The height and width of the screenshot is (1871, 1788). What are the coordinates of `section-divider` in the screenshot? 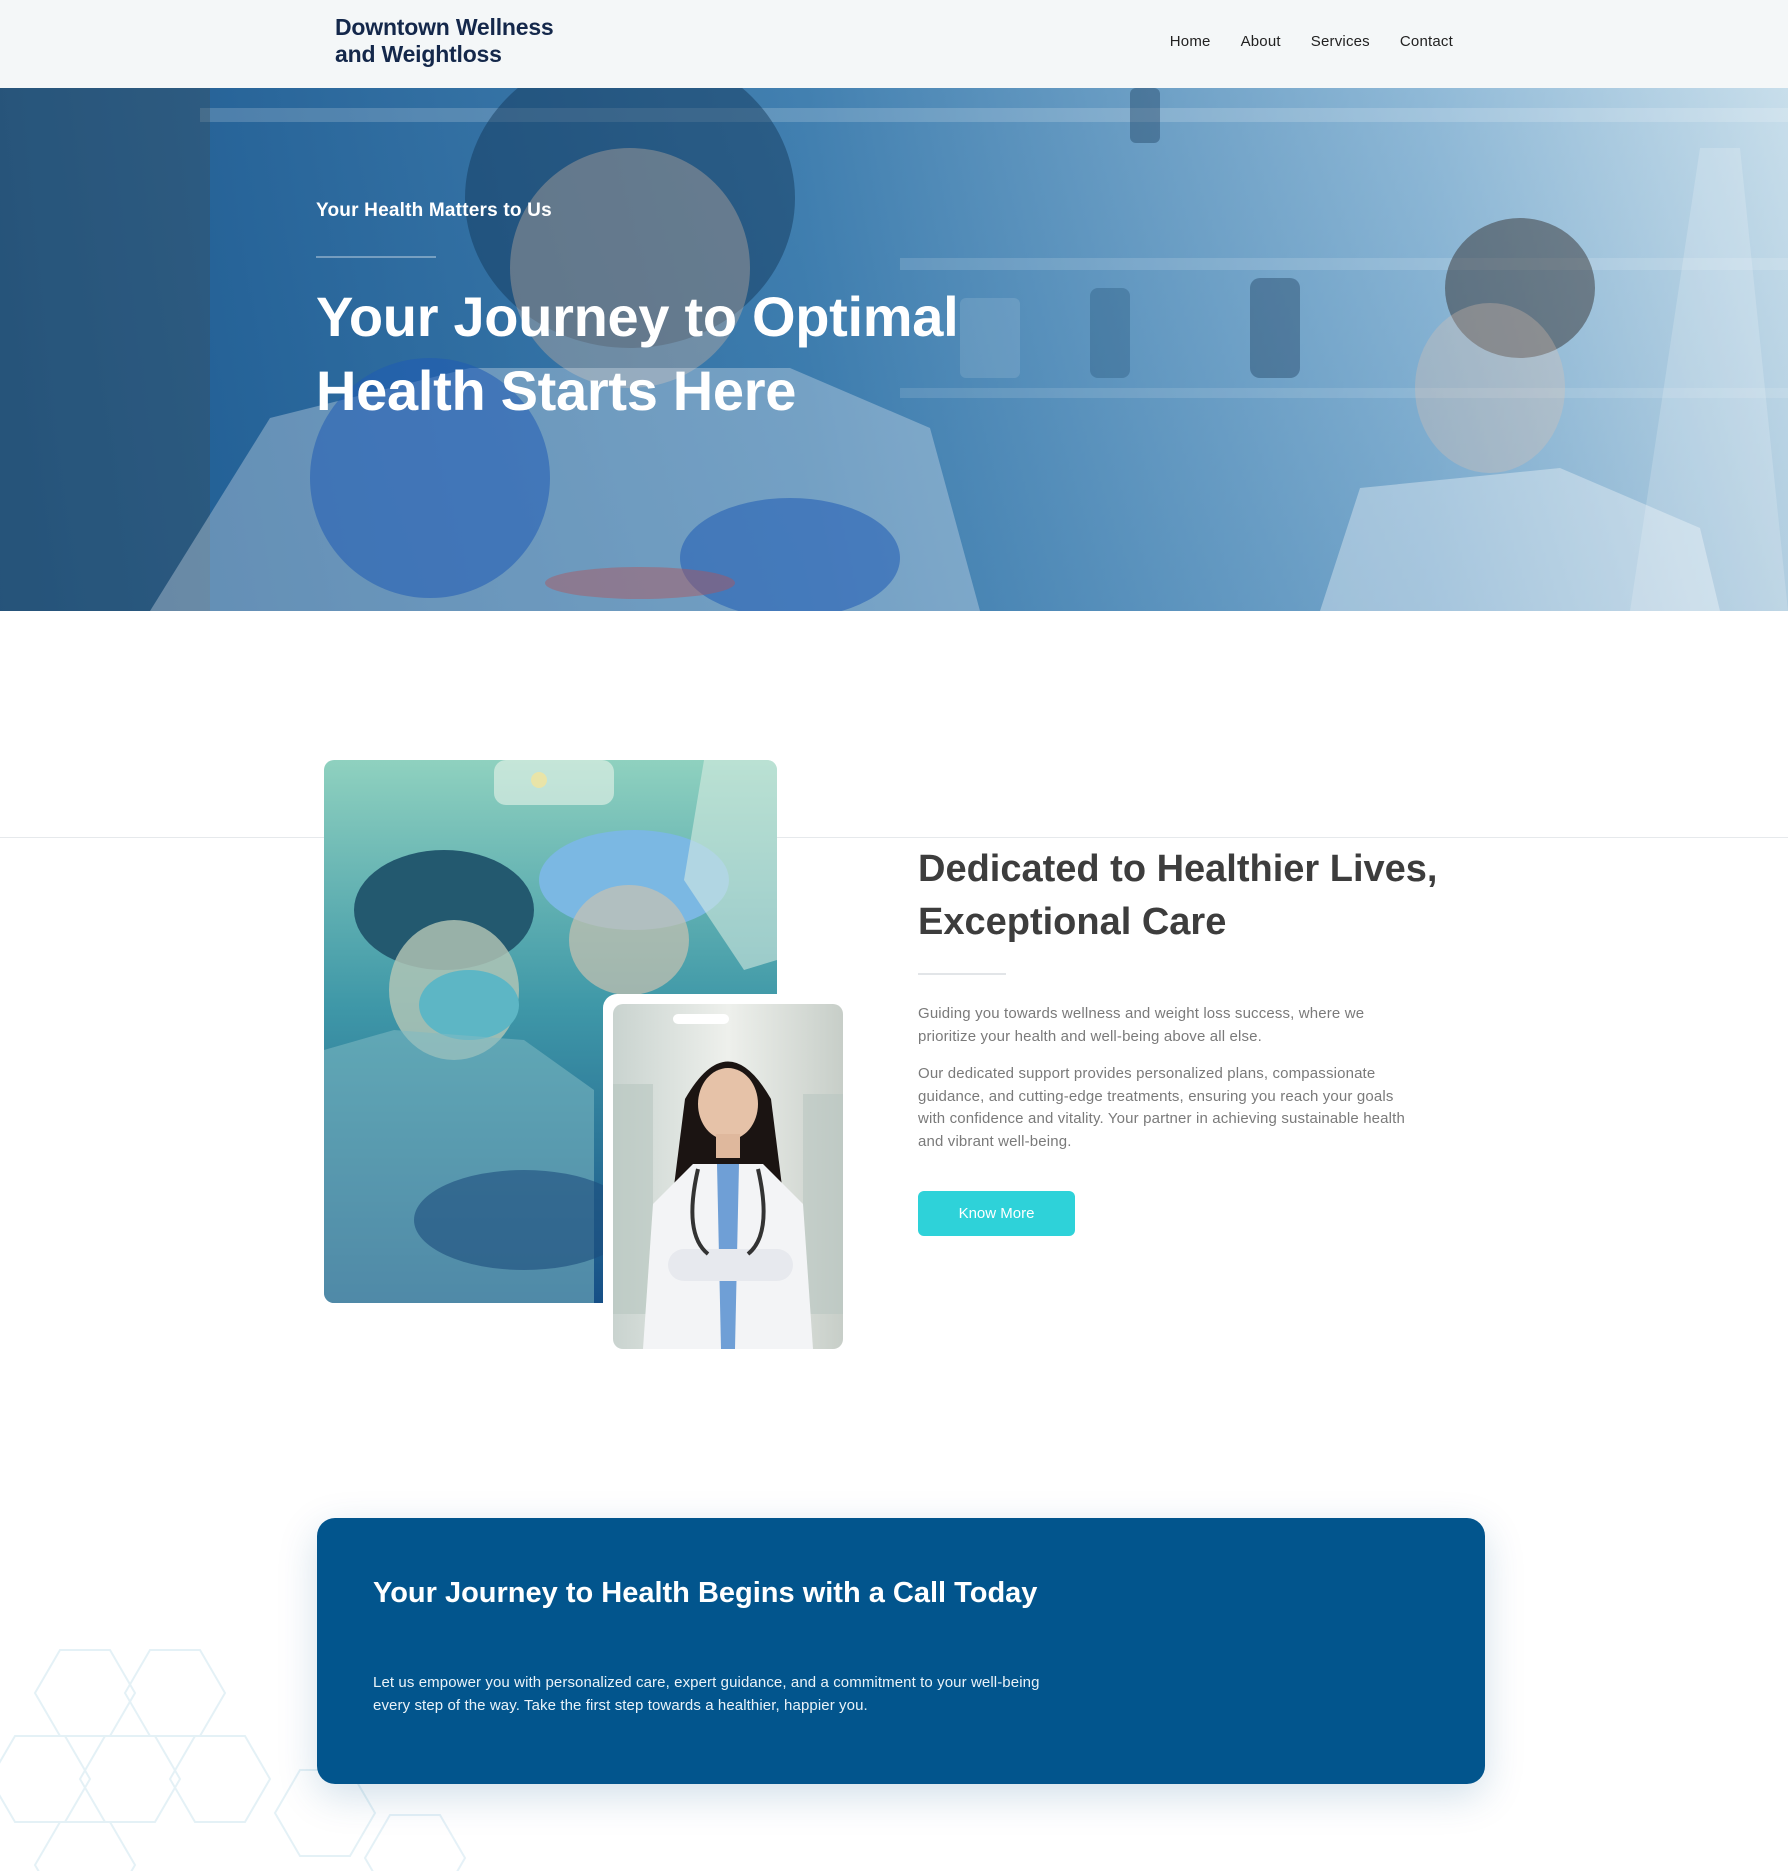 It's located at (894, 837).